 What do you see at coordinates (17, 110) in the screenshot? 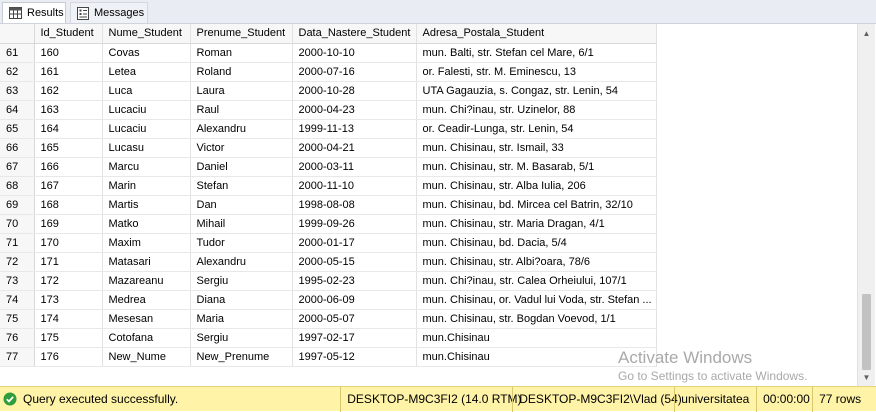
I see `row-number: 64` at bounding box center [17, 110].